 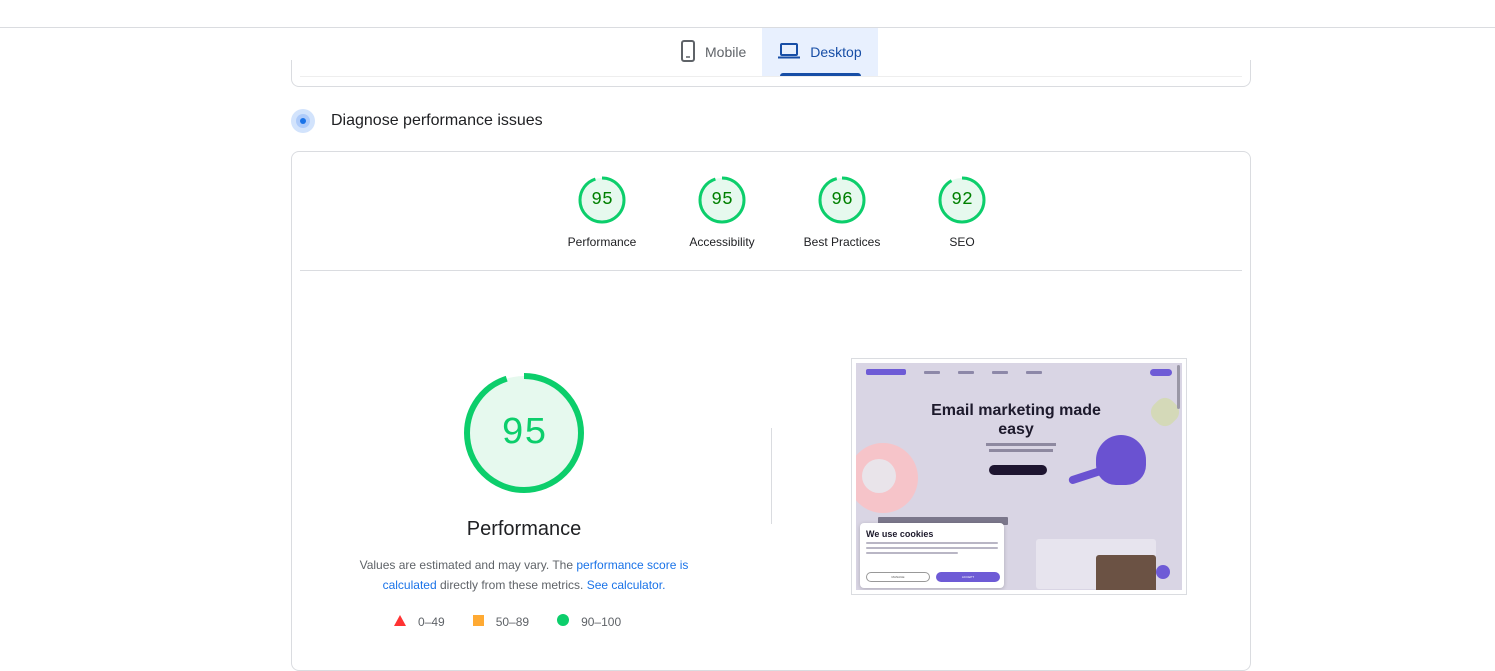 I want to click on gauge-label: Best Practices, so click(x=842, y=242).